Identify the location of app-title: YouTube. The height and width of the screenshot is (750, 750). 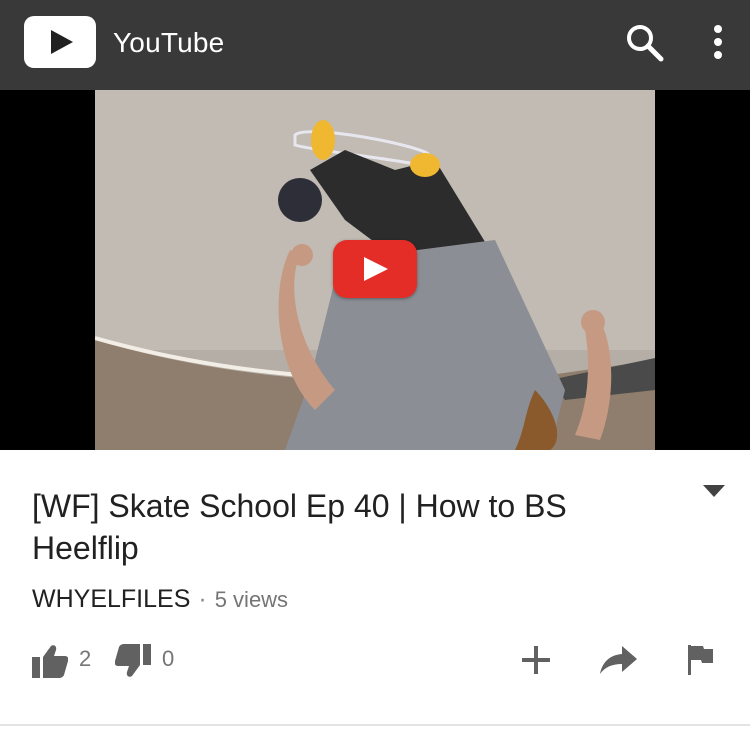
(169, 42).